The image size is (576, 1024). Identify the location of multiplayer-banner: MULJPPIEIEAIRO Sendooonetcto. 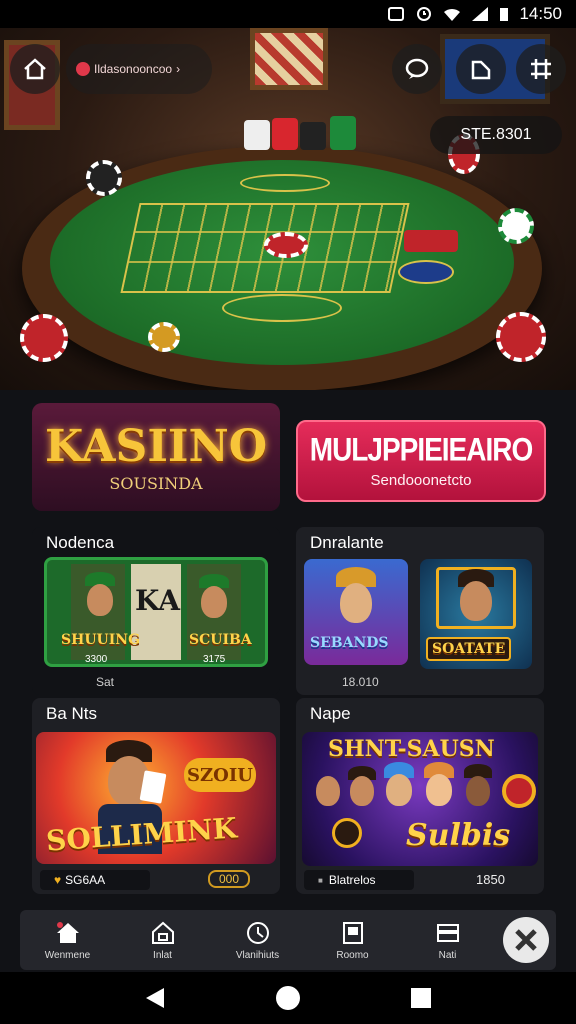
(421, 461).